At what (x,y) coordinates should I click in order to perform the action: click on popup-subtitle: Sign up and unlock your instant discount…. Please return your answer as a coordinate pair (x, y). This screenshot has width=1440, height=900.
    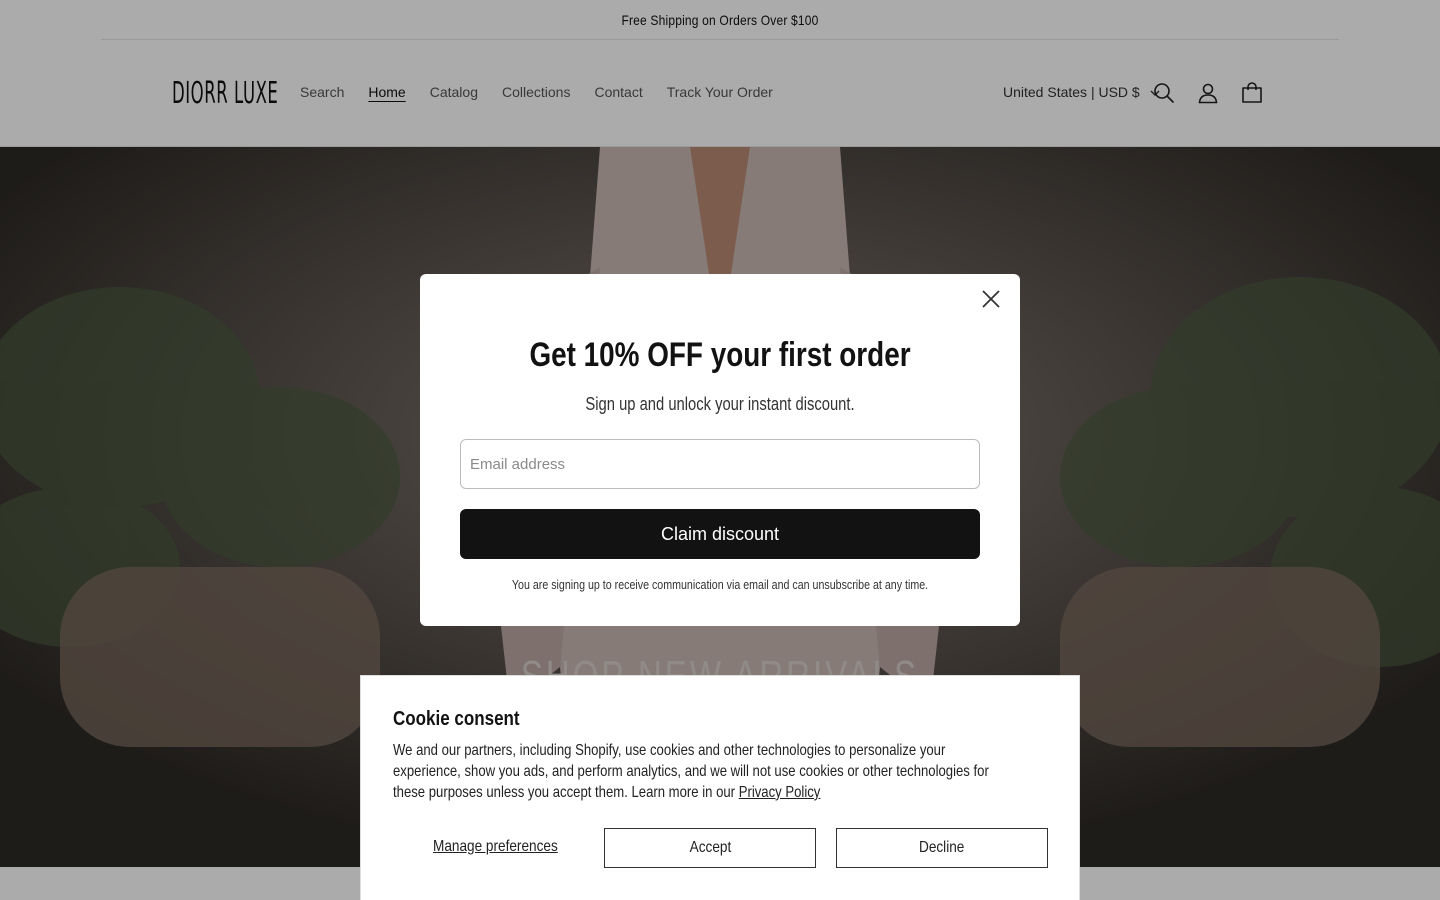
    Looking at the image, I should click on (720, 404).